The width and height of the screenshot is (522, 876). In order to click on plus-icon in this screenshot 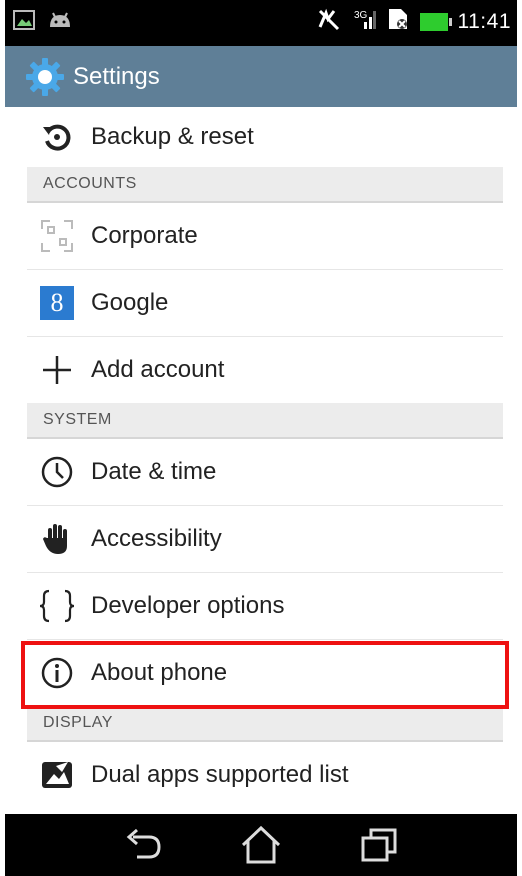, I will do `click(57, 370)`.